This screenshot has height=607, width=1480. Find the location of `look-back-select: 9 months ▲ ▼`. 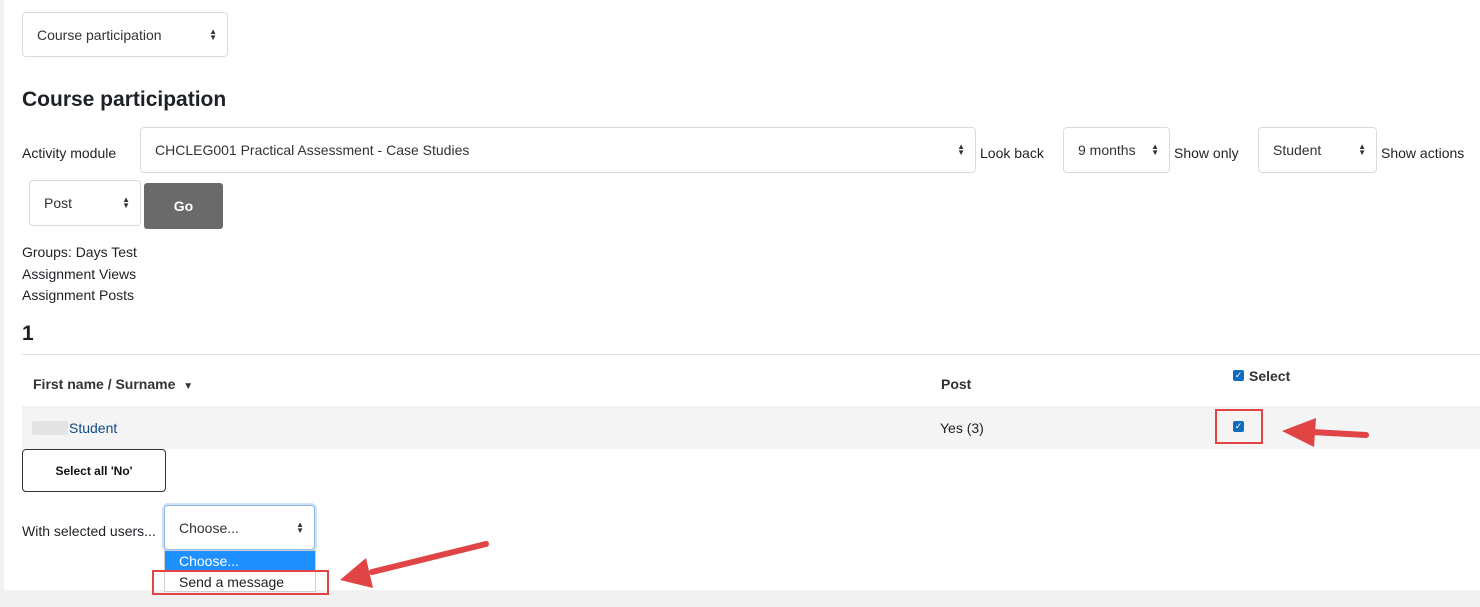

look-back-select: 9 months ▲ ▼ is located at coordinates (1116, 150).